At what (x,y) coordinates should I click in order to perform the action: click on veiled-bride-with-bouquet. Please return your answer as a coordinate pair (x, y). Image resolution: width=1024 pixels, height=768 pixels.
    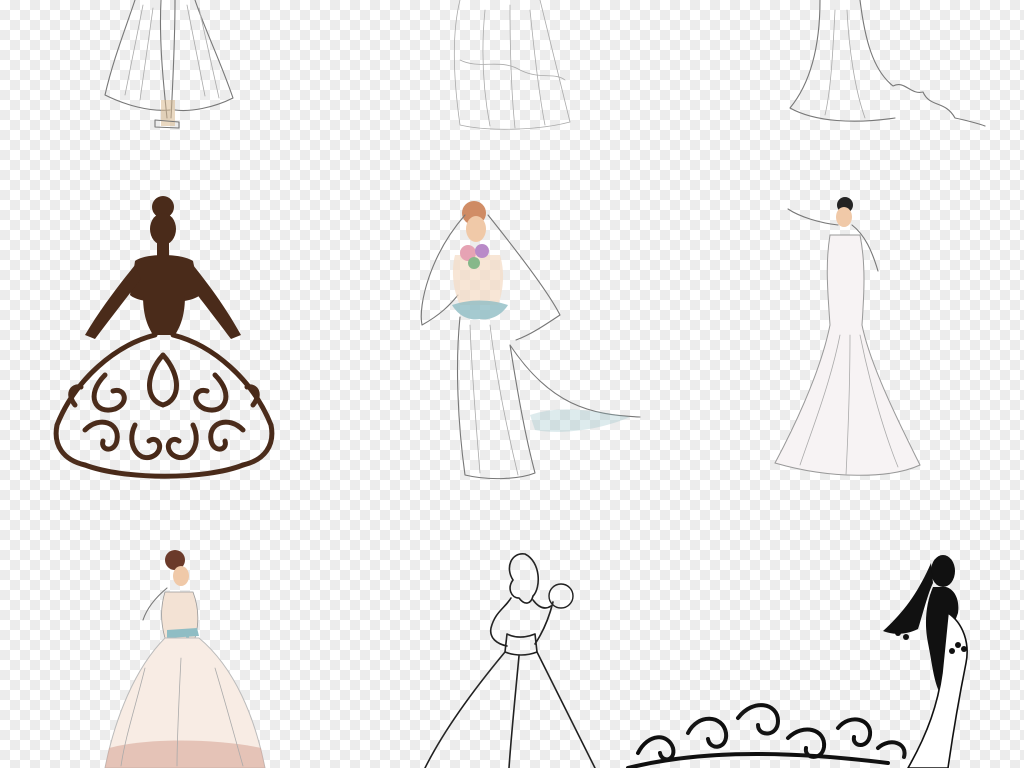
    Looking at the image, I should click on (530, 340).